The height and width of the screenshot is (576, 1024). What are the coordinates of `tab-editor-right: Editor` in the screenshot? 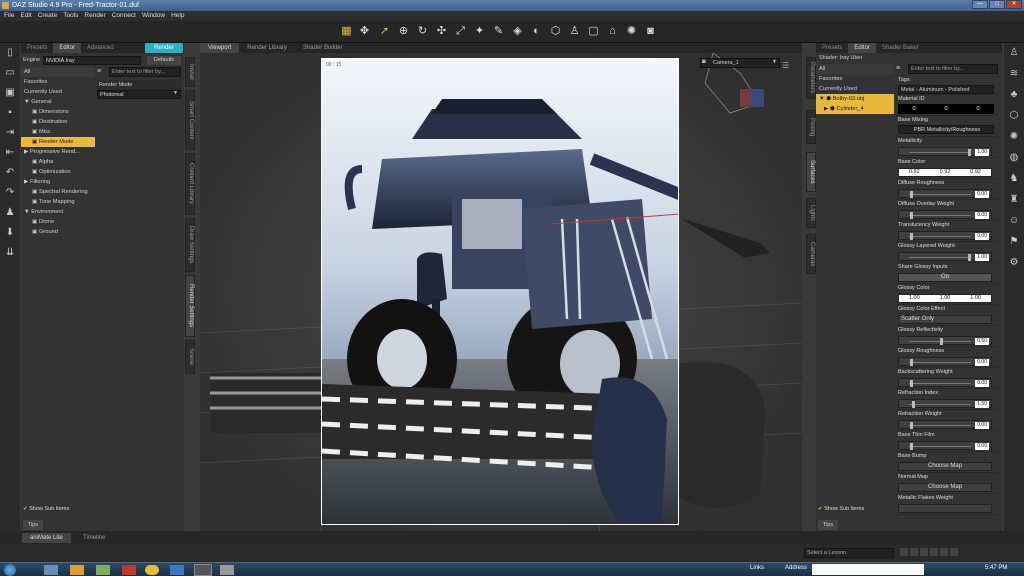 It's located at (862, 48).